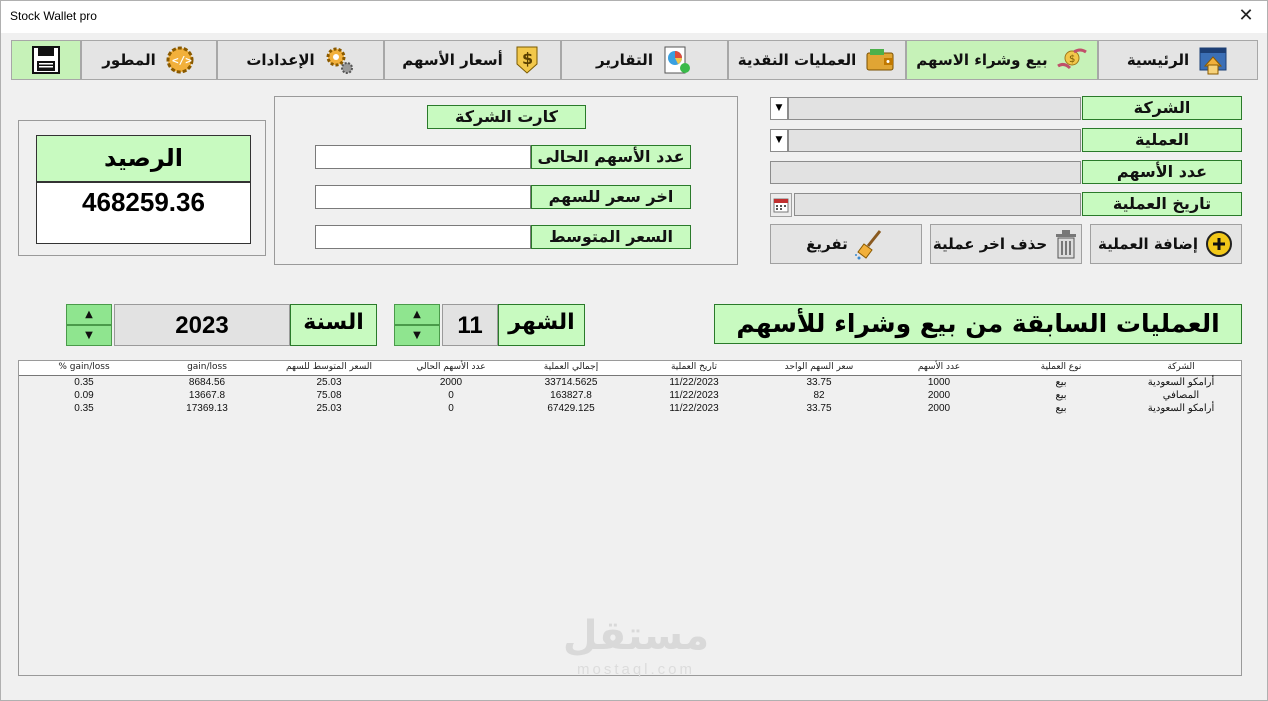 The width and height of the screenshot is (1268, 701). I want to click on operation-select, so click(934, 140).